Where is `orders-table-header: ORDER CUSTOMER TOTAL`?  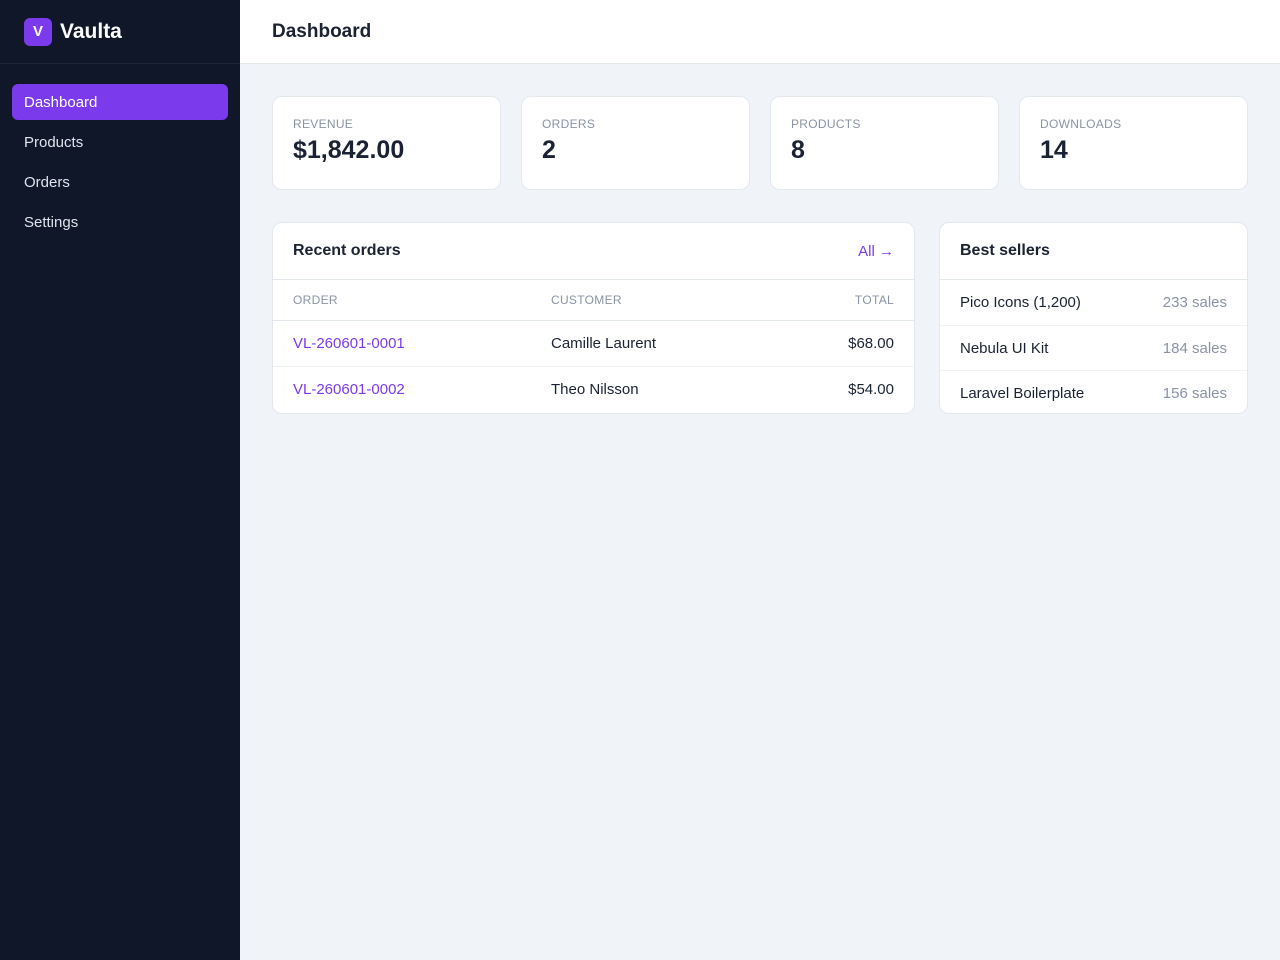
orders-table-header: ORDER CUSTOMER TOTAL is located at coordinates (593, 300).